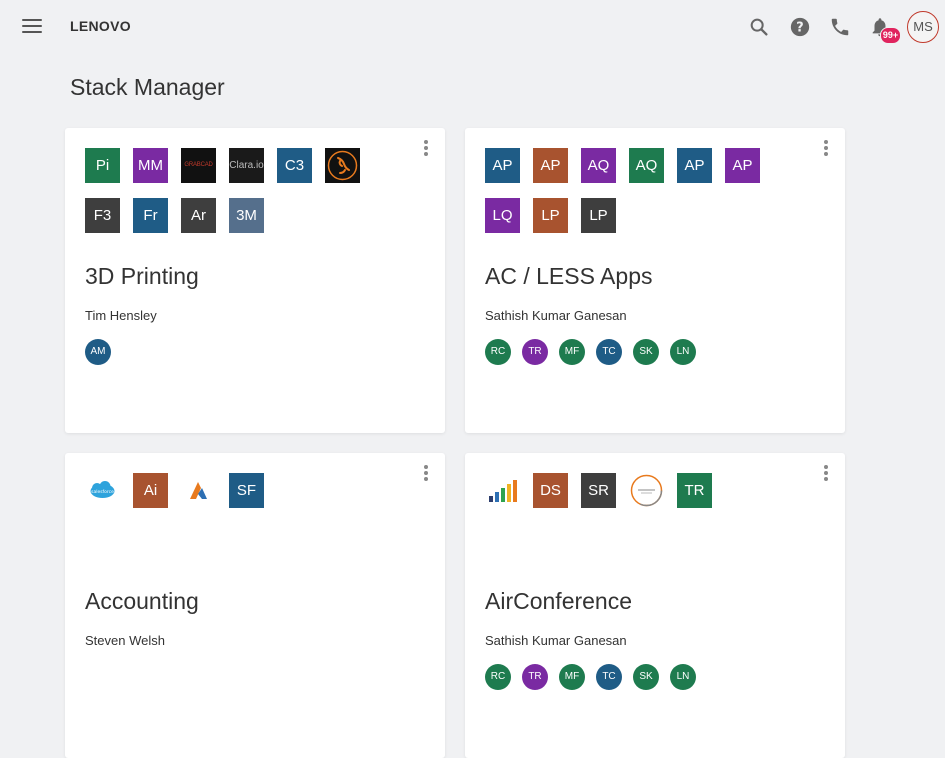 This screenshot has height=758, width=945. Describe the element at coordinates (502, 215) in the screenshot. I see `app-tile: LQ` at that location.